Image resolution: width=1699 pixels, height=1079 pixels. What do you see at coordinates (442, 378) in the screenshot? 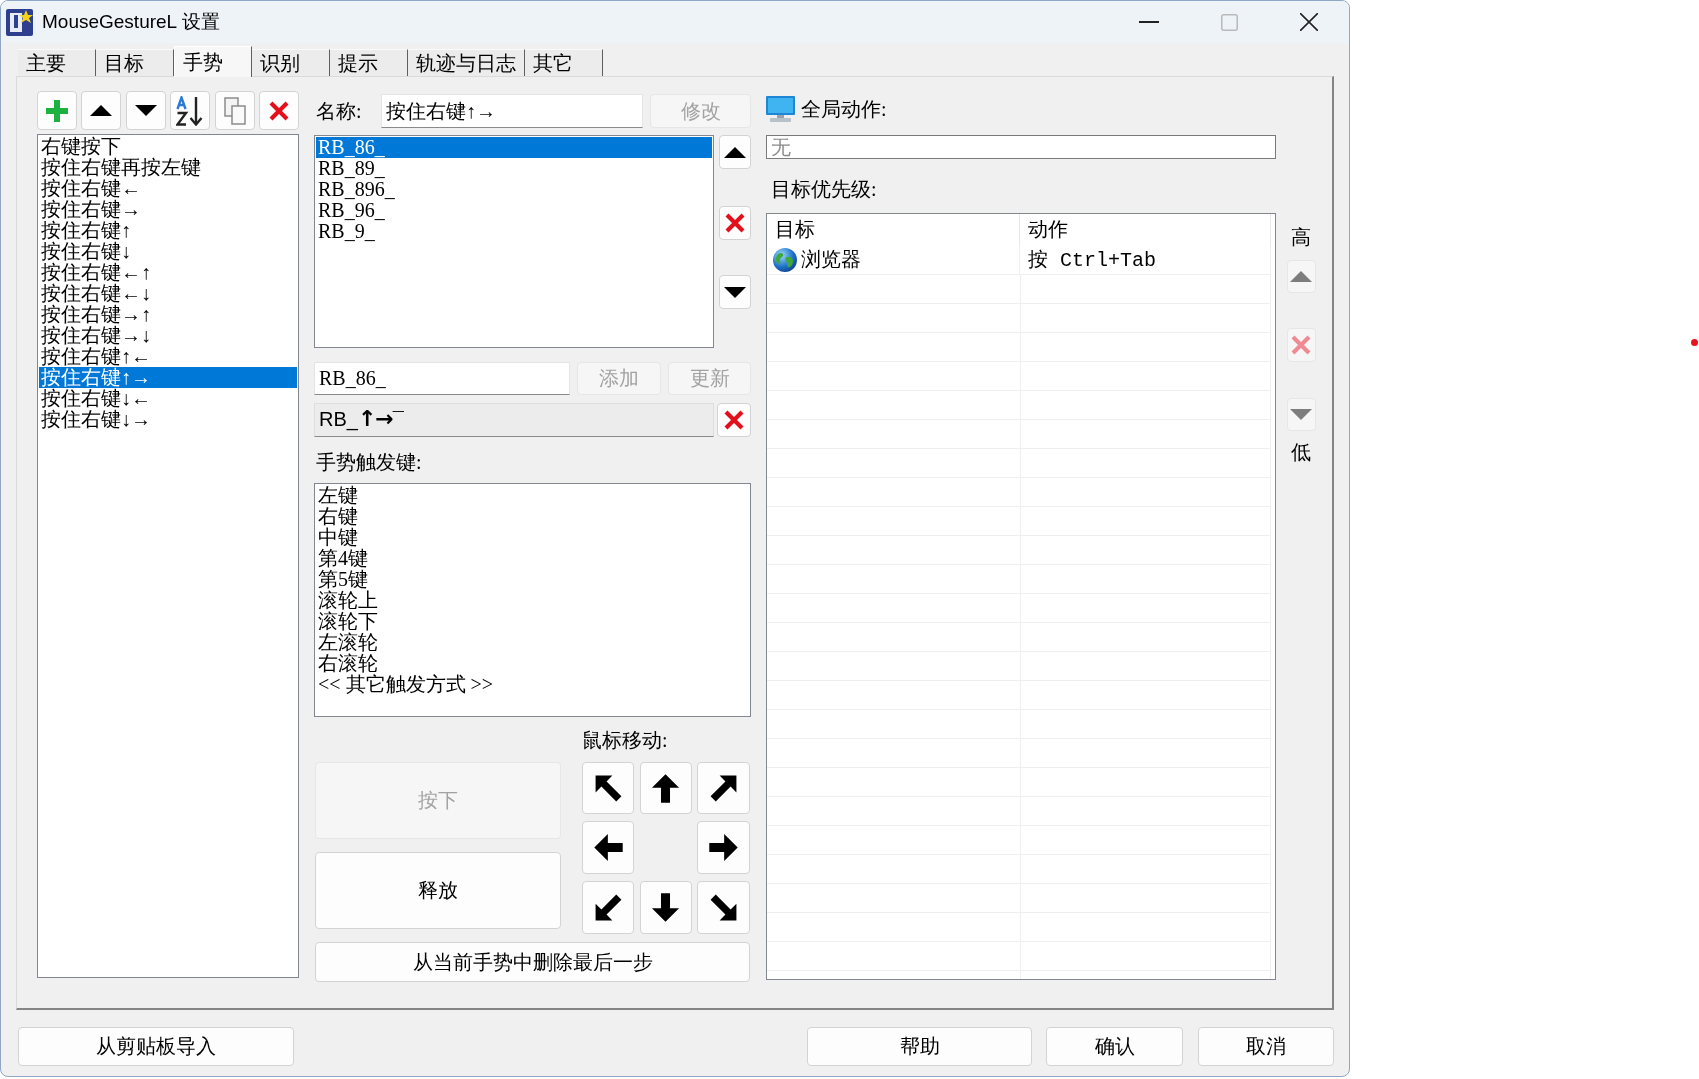
I see `pattern-field: RB_86_` at bounding box center [442, 378].